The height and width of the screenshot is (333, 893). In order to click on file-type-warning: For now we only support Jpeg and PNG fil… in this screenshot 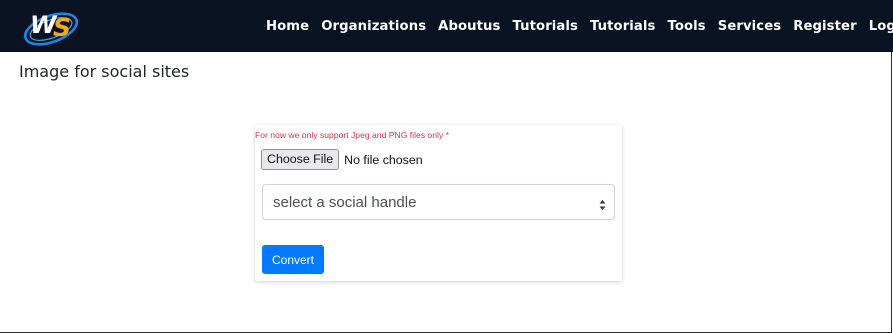, I will do `click(352, 135)`.